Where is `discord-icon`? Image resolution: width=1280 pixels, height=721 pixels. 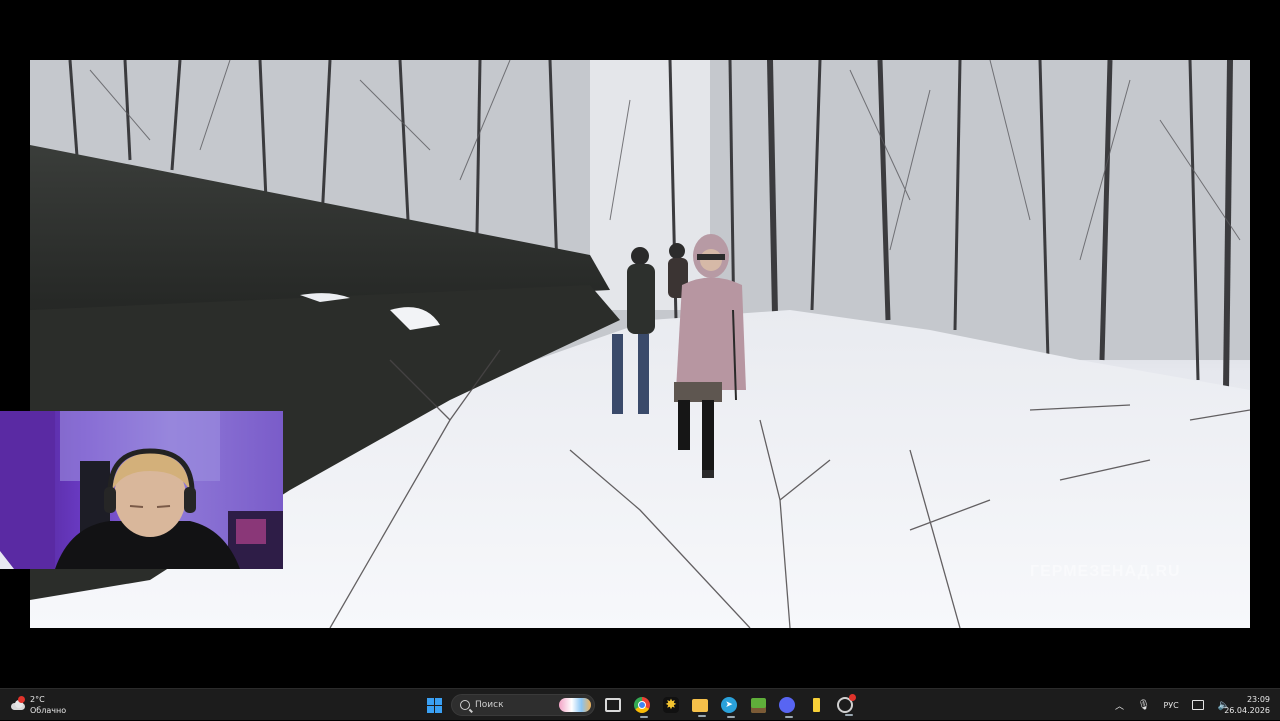 discord-icon is located at coordinates (787, 707).